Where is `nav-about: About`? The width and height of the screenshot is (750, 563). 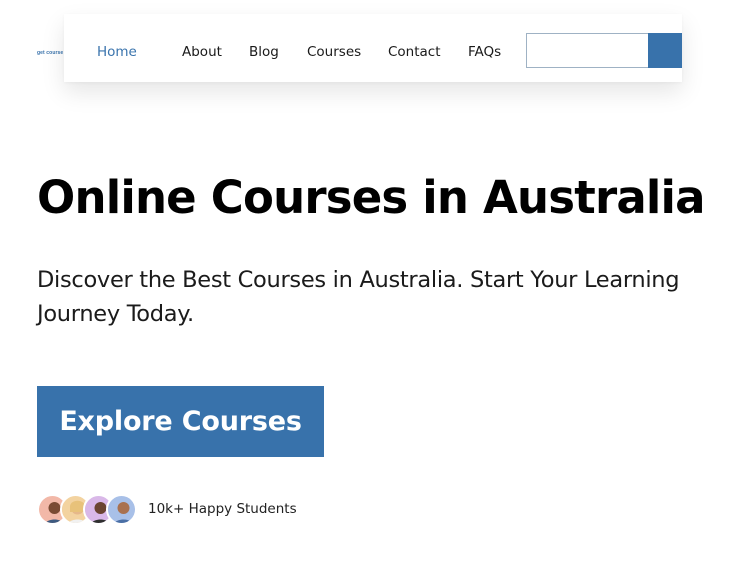 nav-about: About is located at coordinates (202, 52).